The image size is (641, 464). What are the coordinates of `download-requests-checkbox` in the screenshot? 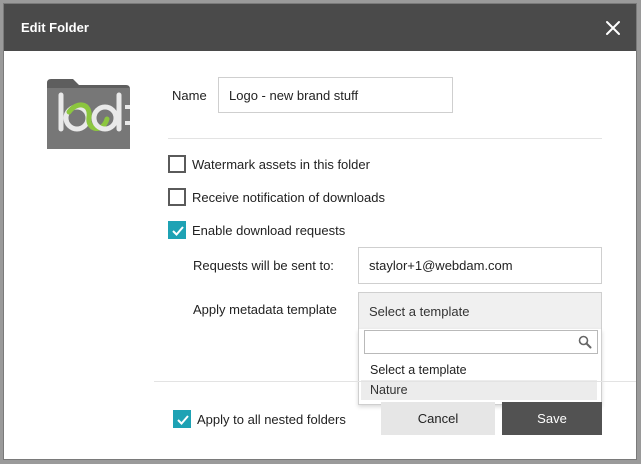 It's located at (177, 230).